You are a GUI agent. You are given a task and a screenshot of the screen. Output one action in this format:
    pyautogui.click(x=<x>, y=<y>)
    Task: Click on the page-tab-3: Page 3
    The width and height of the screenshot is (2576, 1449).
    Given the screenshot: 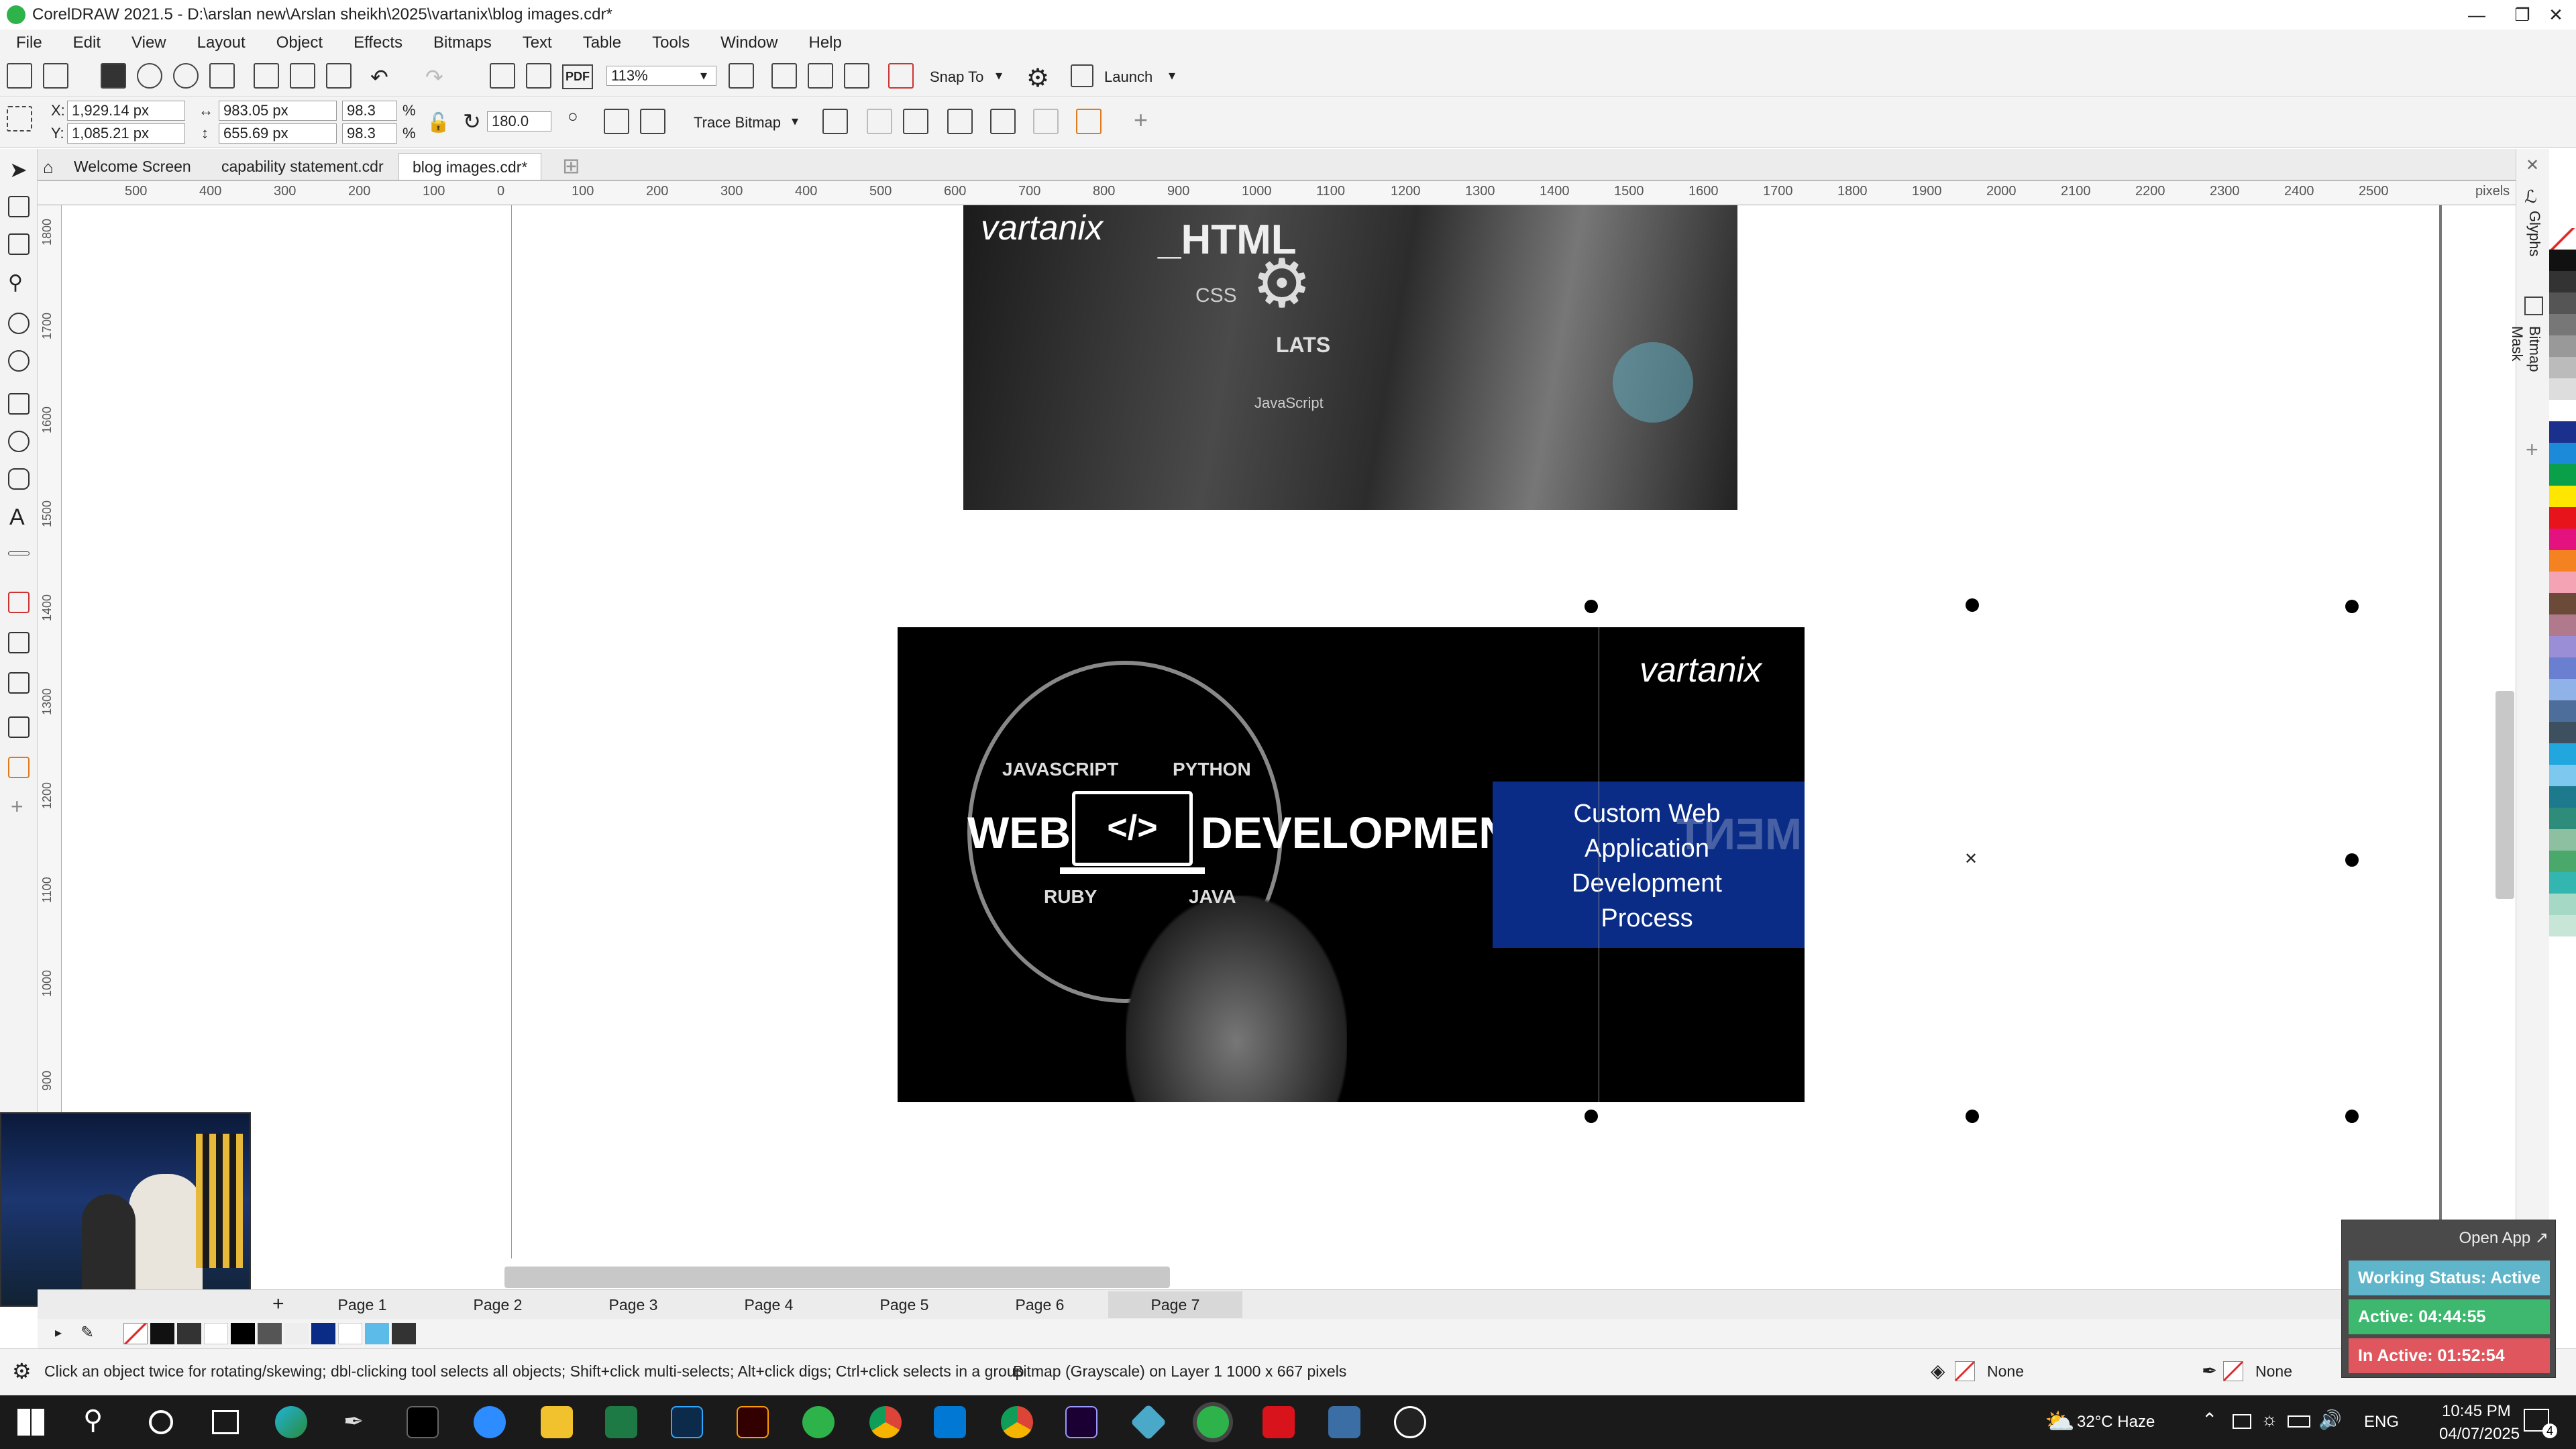 What is the action you would take?
    pyautogui.click(x=633, y=1304)
    